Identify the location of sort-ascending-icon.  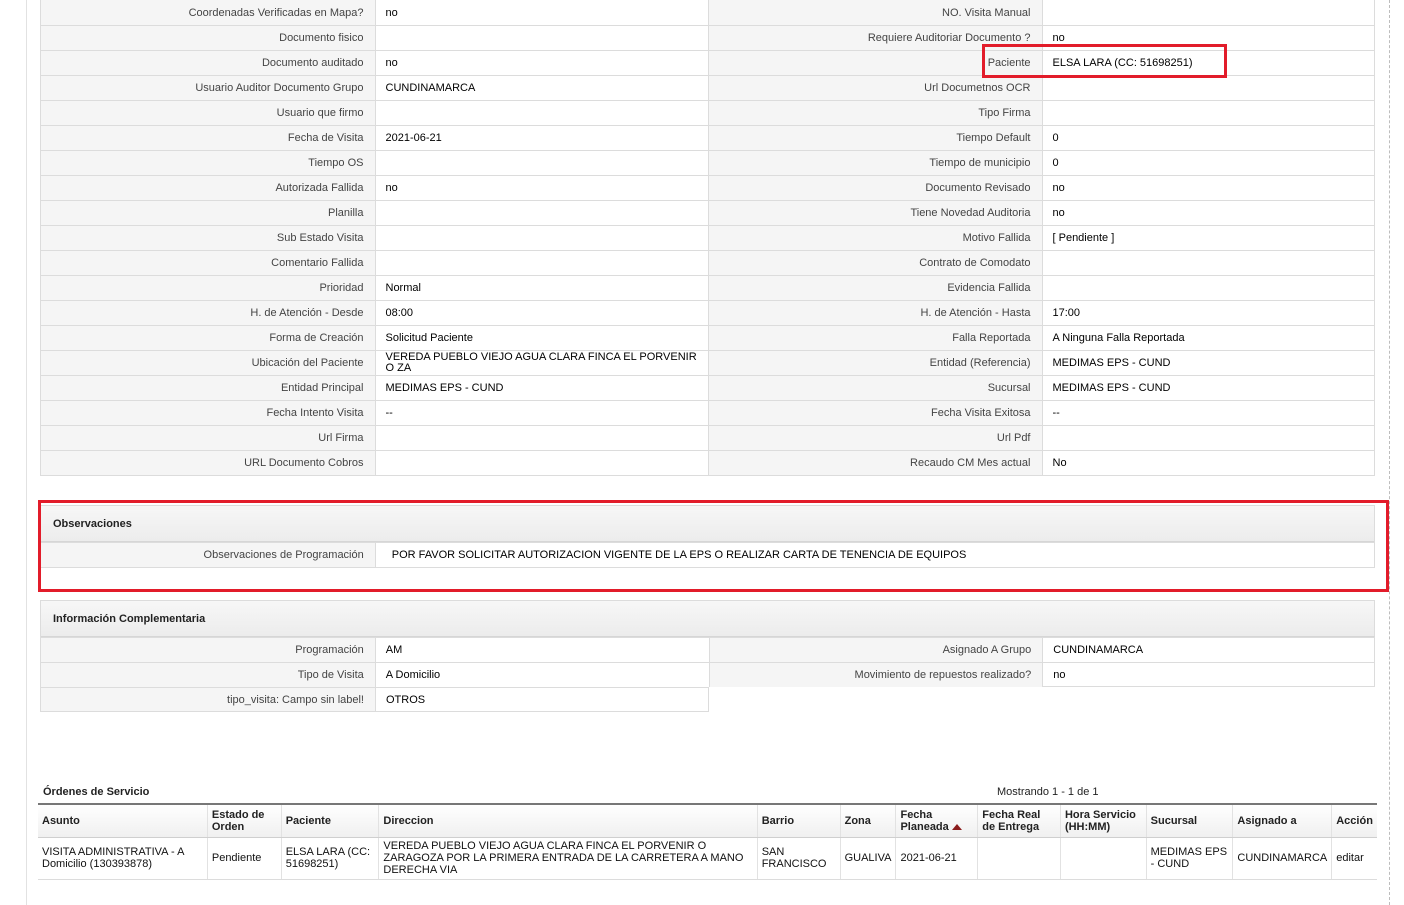
(956, 826).